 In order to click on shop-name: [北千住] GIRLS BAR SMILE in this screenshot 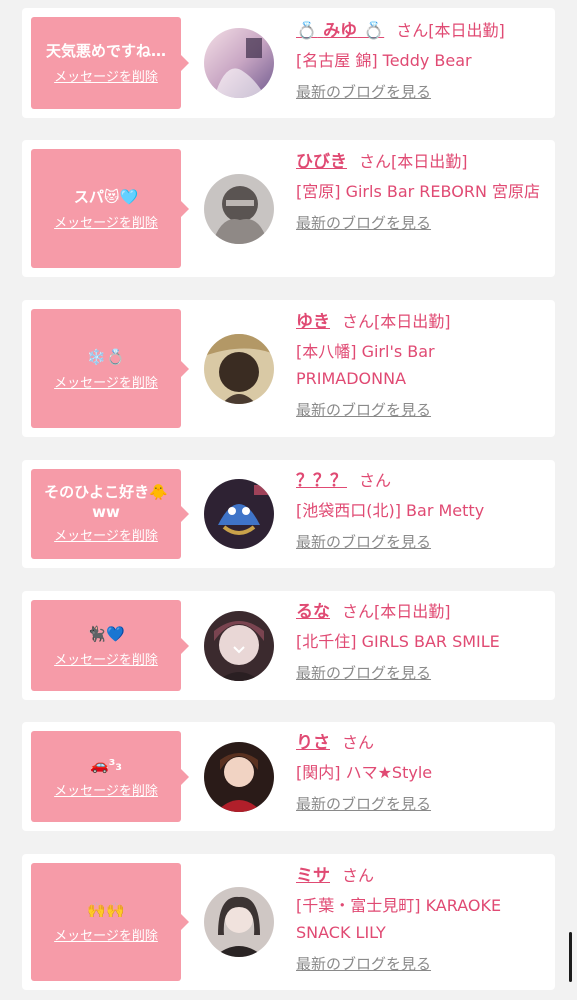, I will do `click(398, 641)`.